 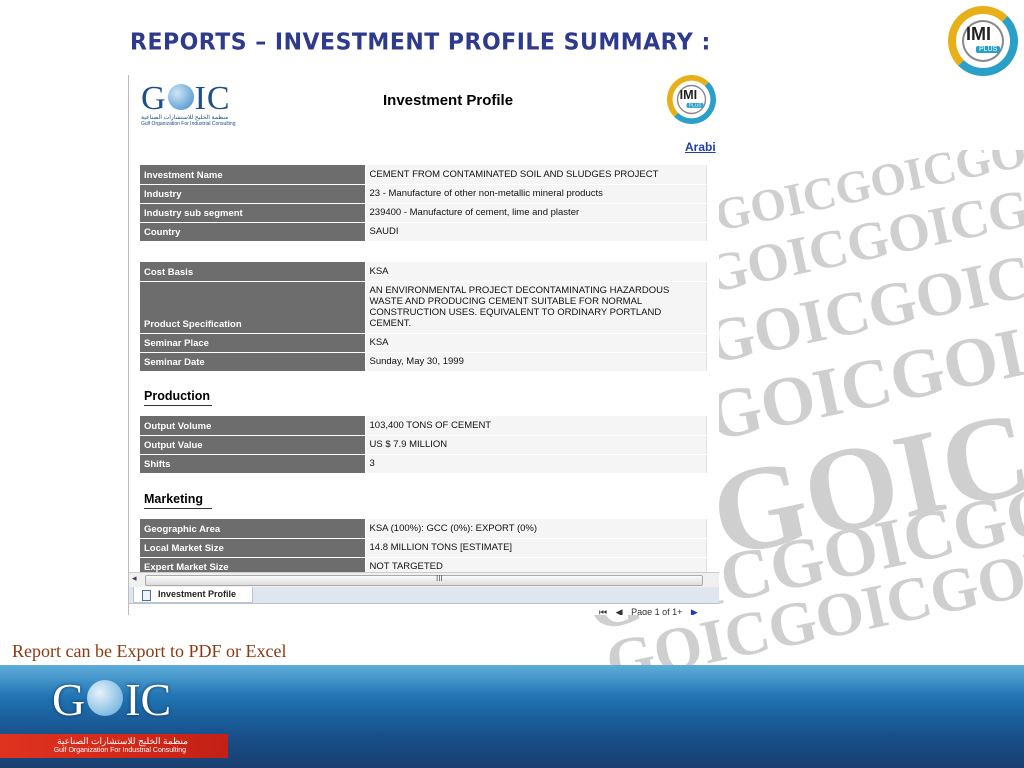 What do you see at coordinates (193, 595) in the screenshot?
I see `tab-investment-profile: Investment Profile` at bounding box center [193, 595].